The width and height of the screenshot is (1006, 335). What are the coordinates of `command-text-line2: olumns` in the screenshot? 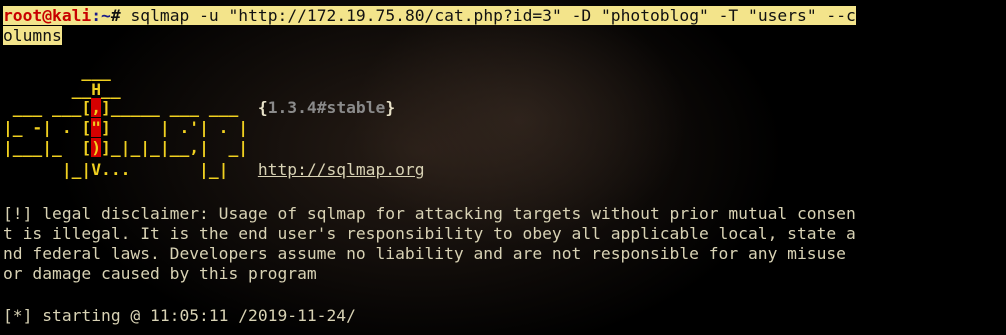 It's located at (32, 35).